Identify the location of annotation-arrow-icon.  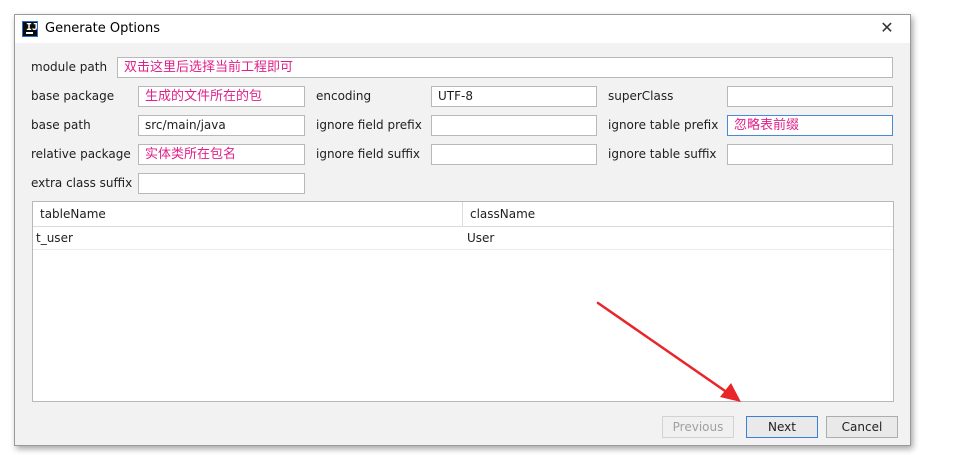
(668, 351).